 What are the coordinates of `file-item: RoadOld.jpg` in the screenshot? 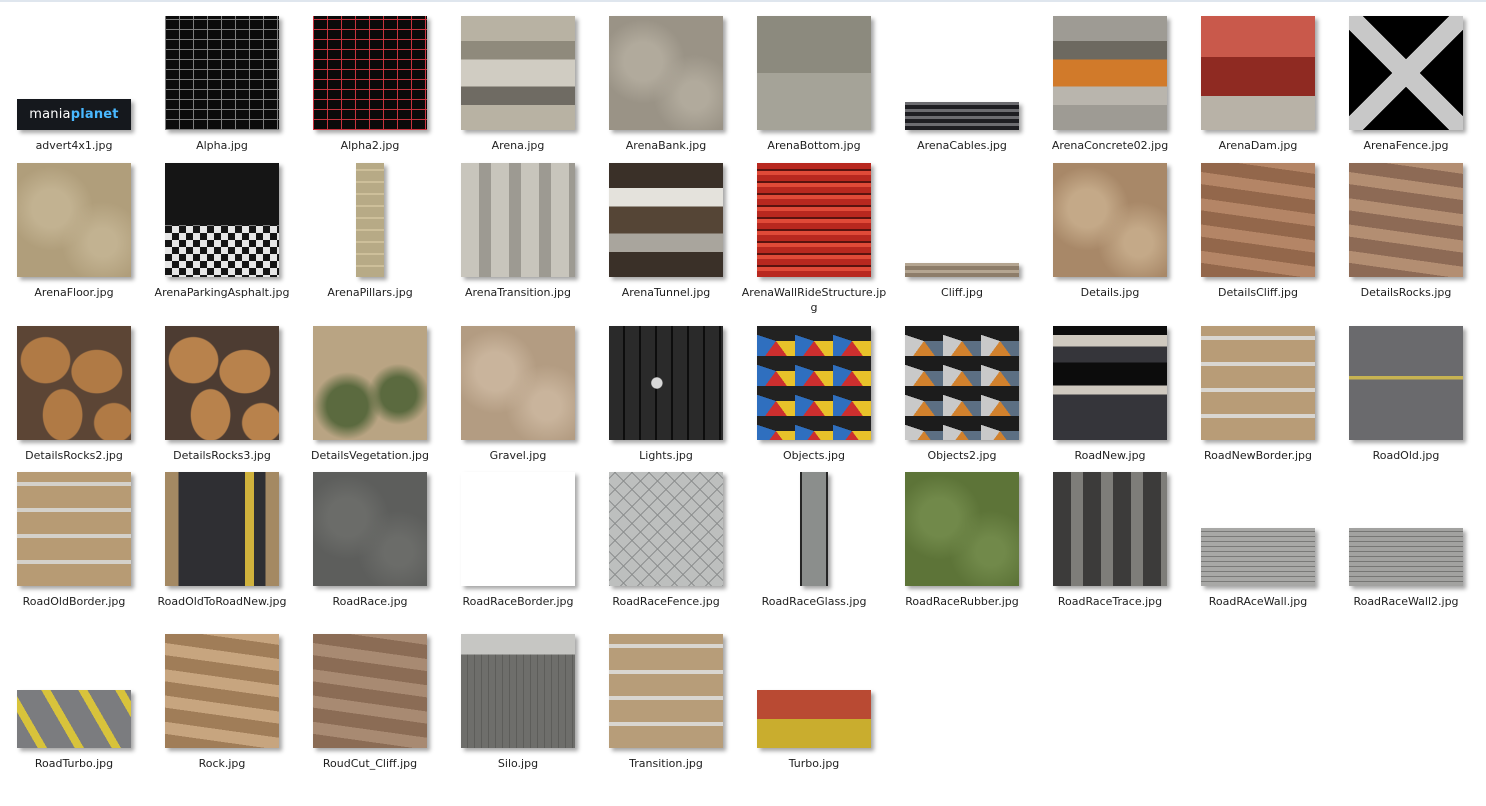 It's located at (1406, 386).